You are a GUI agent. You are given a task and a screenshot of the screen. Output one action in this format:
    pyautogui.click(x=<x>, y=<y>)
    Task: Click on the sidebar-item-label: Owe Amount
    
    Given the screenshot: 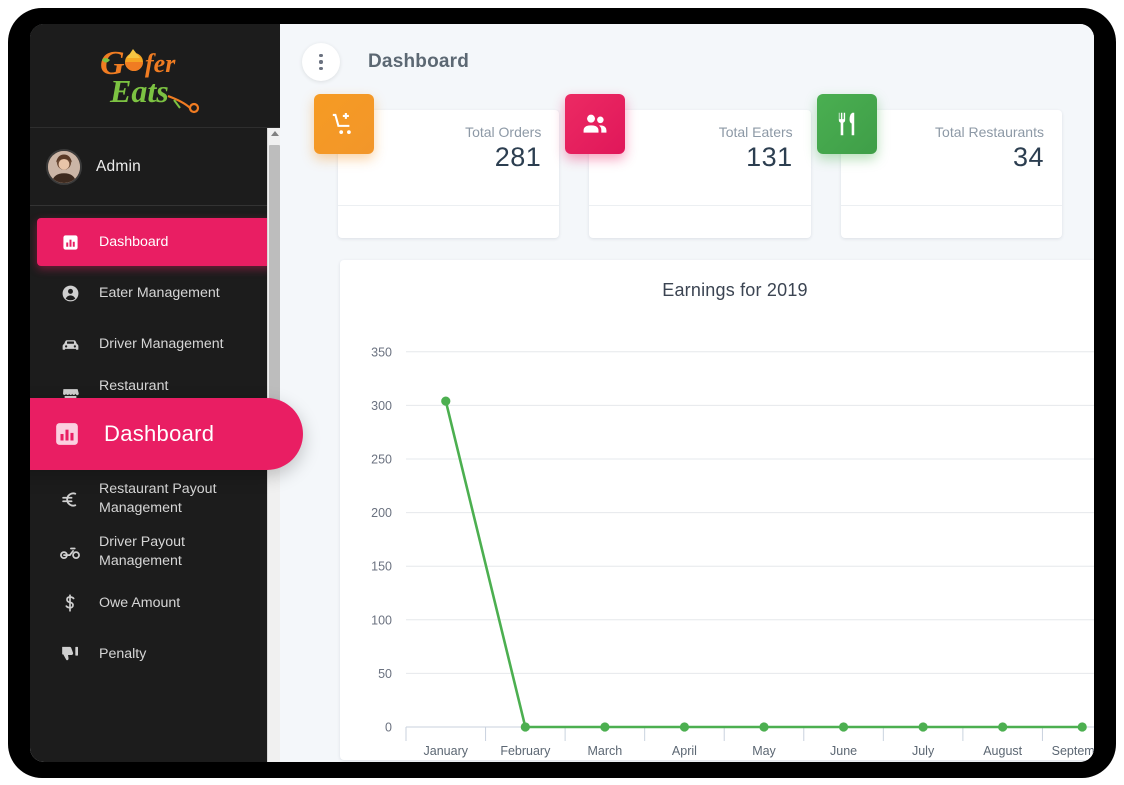 What is the action you would take?
    pyautogui.click(x=140, y=603)
    